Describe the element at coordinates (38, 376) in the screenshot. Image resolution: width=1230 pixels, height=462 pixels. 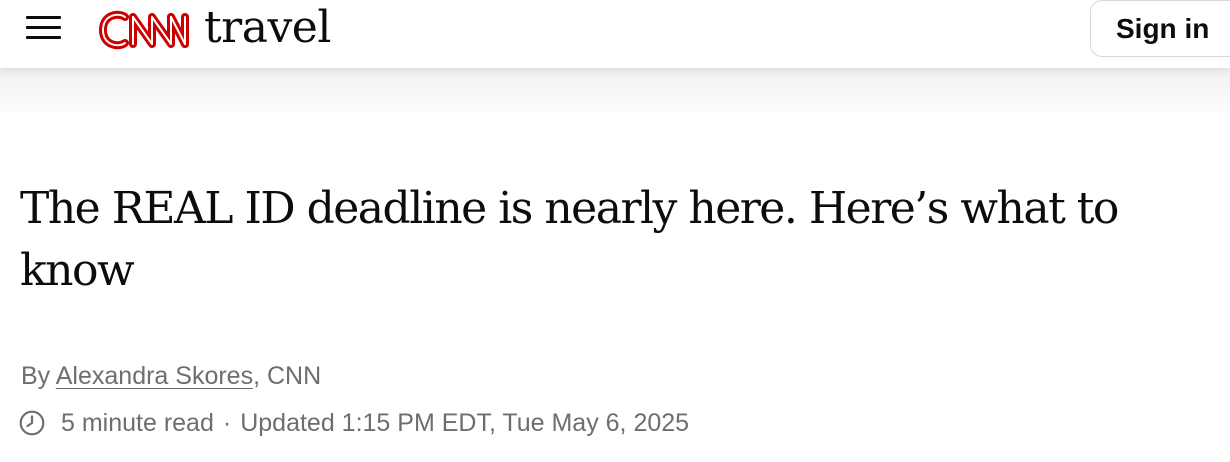
I see `byline-prefix: By` at that location.